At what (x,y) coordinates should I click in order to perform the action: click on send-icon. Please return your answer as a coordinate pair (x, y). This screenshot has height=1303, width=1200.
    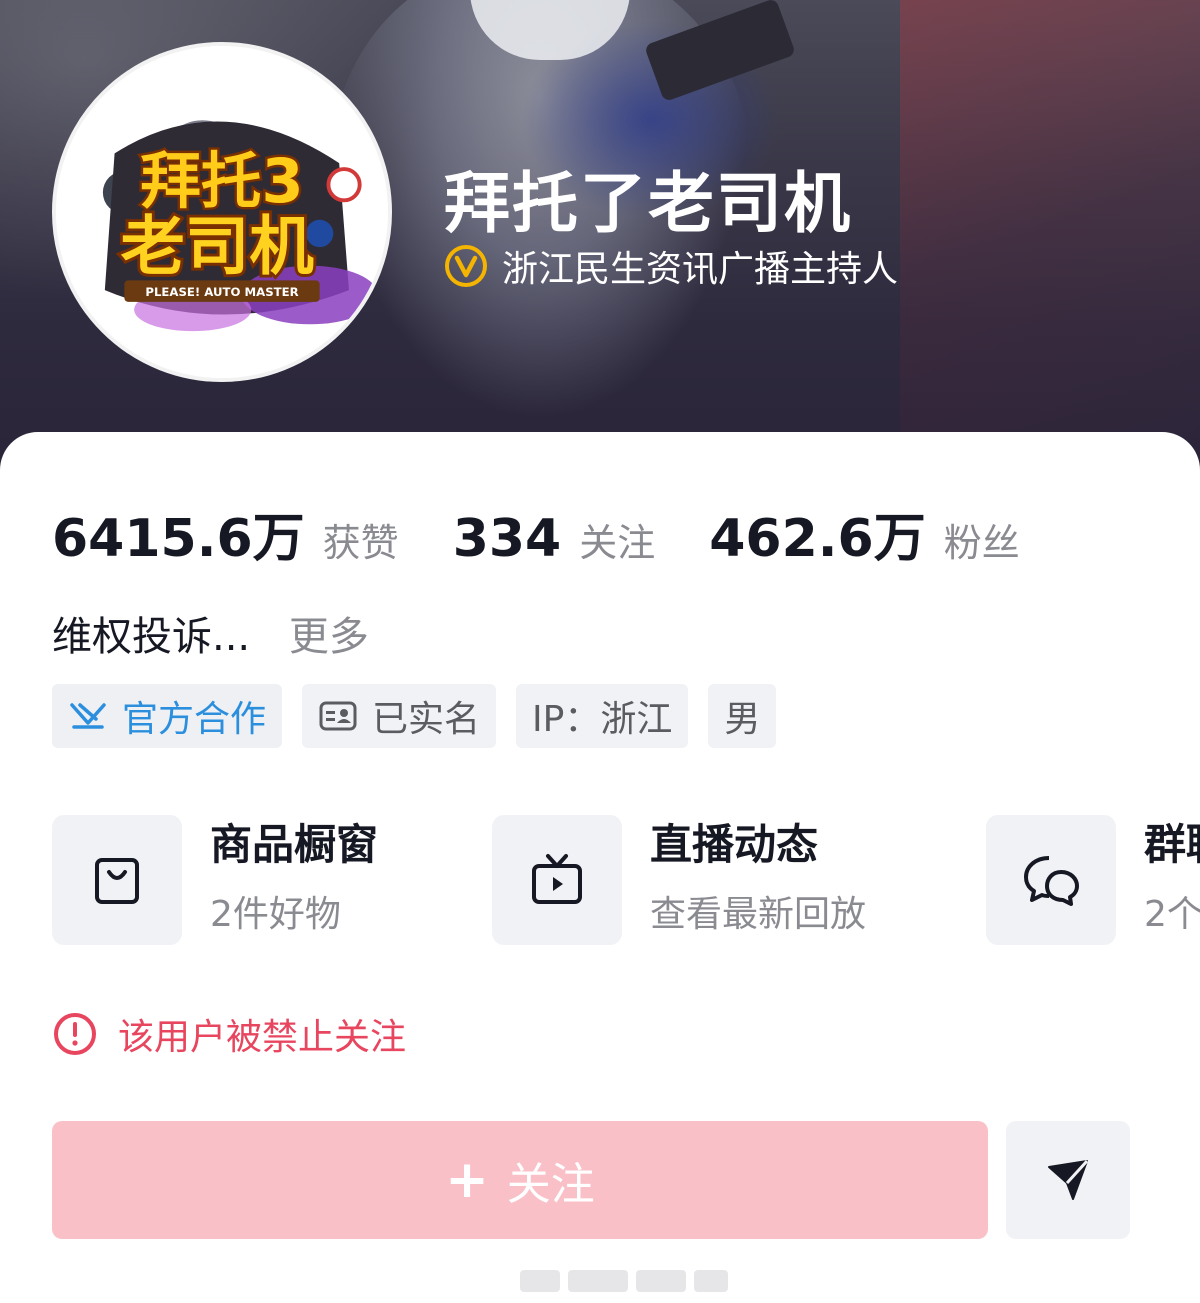
    Looking at the image, I should click on (1068, 1179).